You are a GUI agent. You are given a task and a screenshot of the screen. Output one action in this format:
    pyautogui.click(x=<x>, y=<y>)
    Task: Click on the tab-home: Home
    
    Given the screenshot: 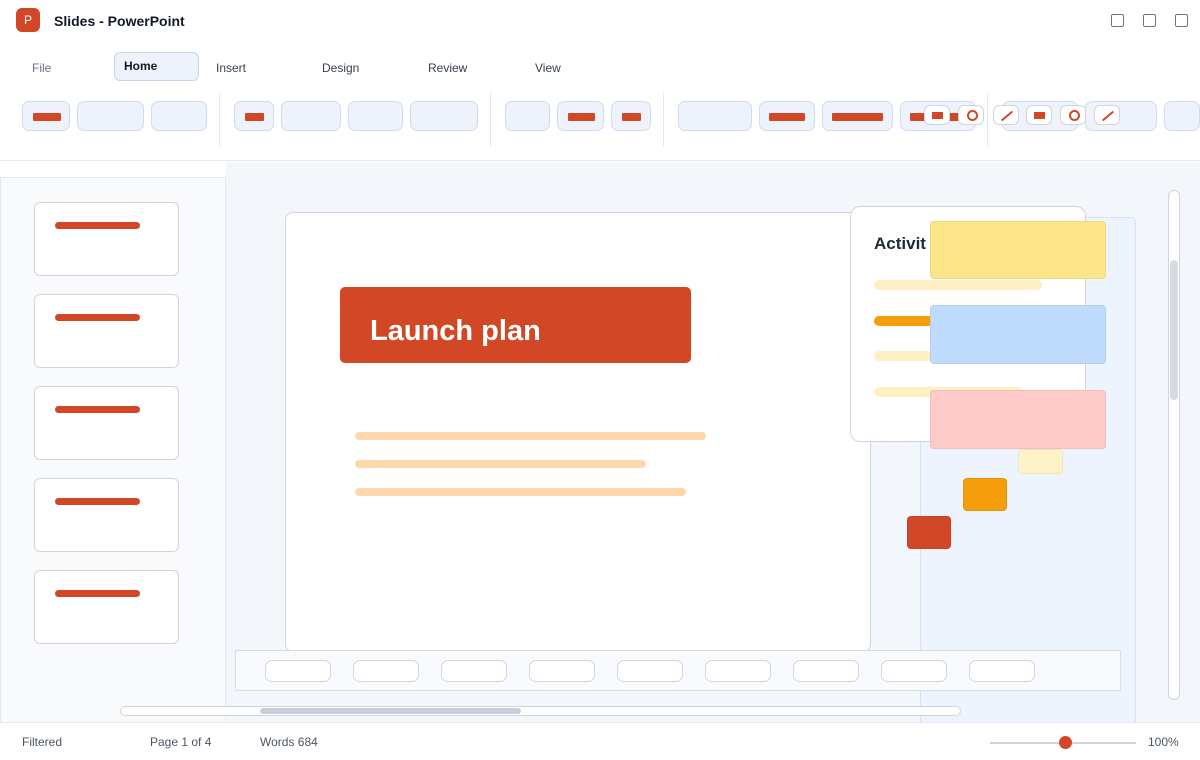 What is the action you would take?
    pyautogui.click(x=156, y=66)
    